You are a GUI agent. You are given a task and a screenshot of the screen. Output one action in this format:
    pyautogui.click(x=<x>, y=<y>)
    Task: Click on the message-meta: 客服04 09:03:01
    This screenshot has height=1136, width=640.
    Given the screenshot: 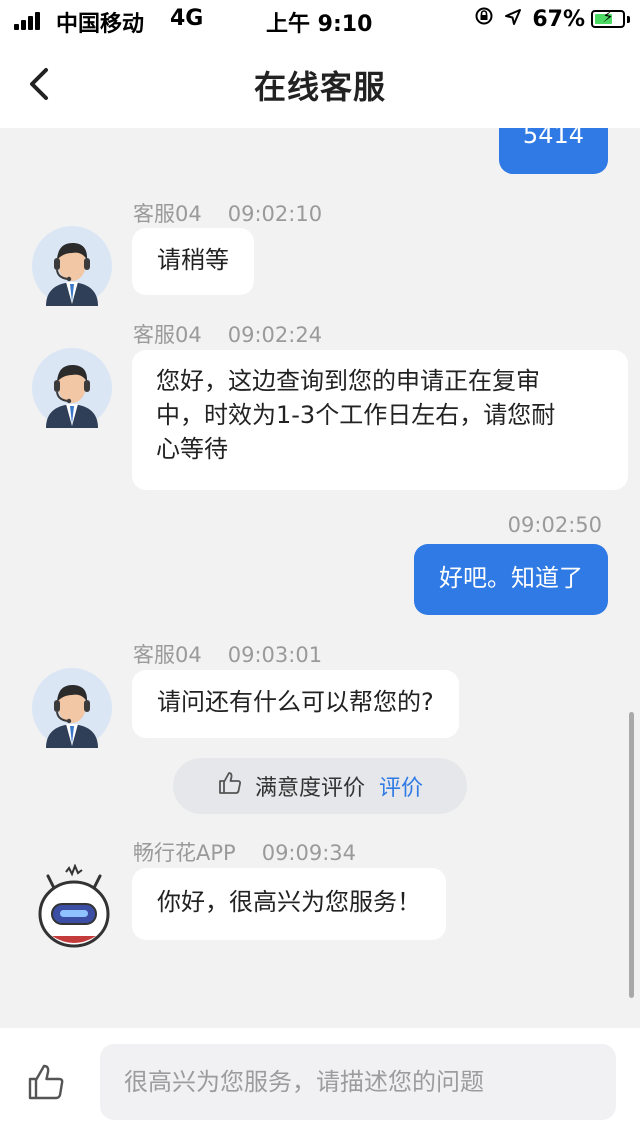 What is the action you would take?
    pyautogui.click(x=227, y=654)
    